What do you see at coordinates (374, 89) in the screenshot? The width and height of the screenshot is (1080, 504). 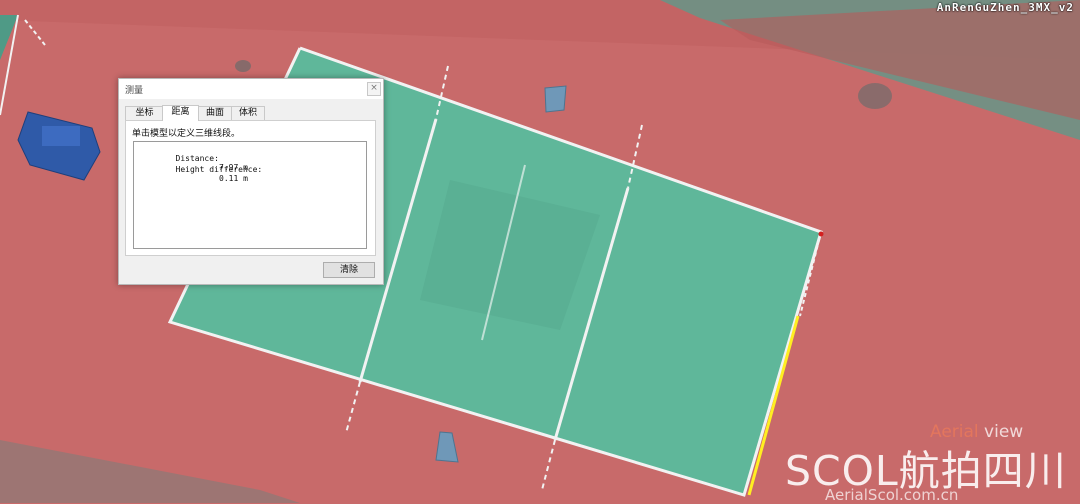 I see `close-icon: ×` at bounding box center [374, 89].